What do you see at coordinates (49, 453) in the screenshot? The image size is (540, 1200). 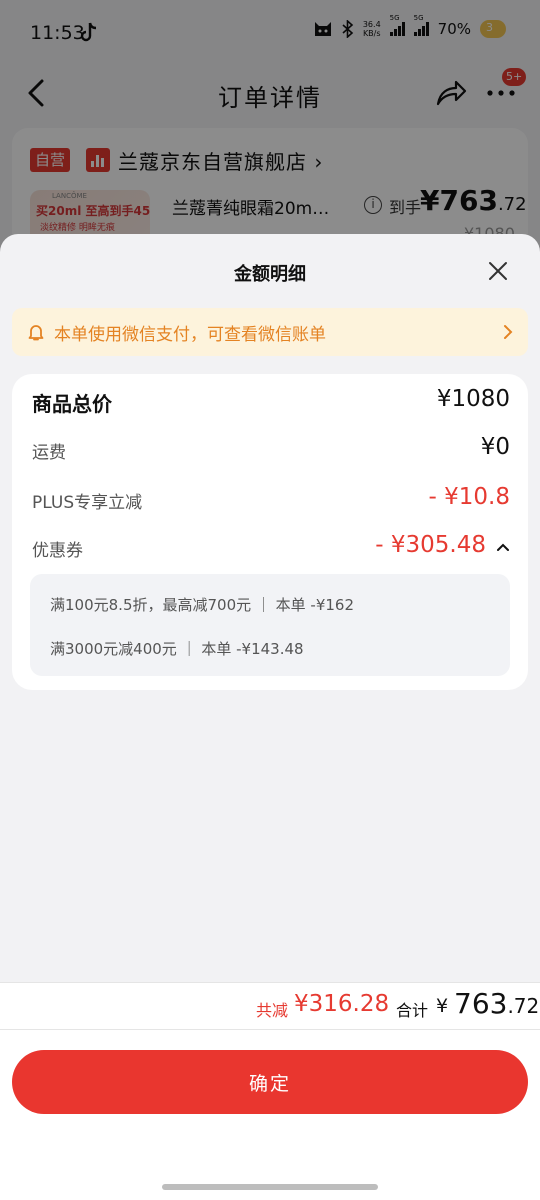 I see `shipping-label: 运费` at bounding box center [49, 453].